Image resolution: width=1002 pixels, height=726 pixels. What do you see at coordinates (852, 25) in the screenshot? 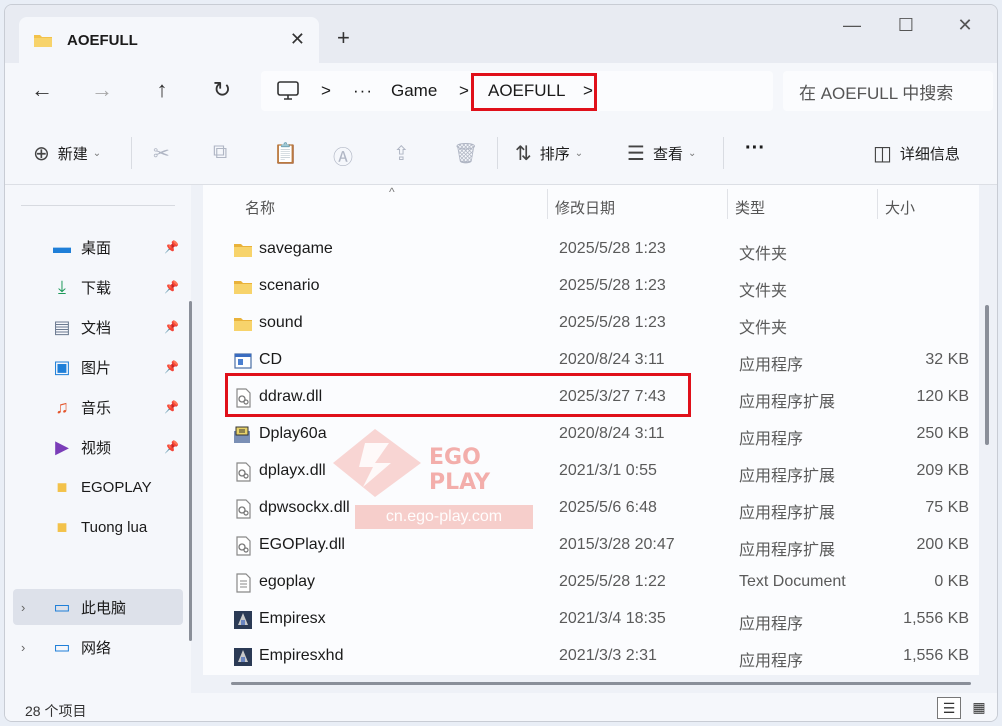
I see `minimize-button: —` at bounding box center [852, 25].